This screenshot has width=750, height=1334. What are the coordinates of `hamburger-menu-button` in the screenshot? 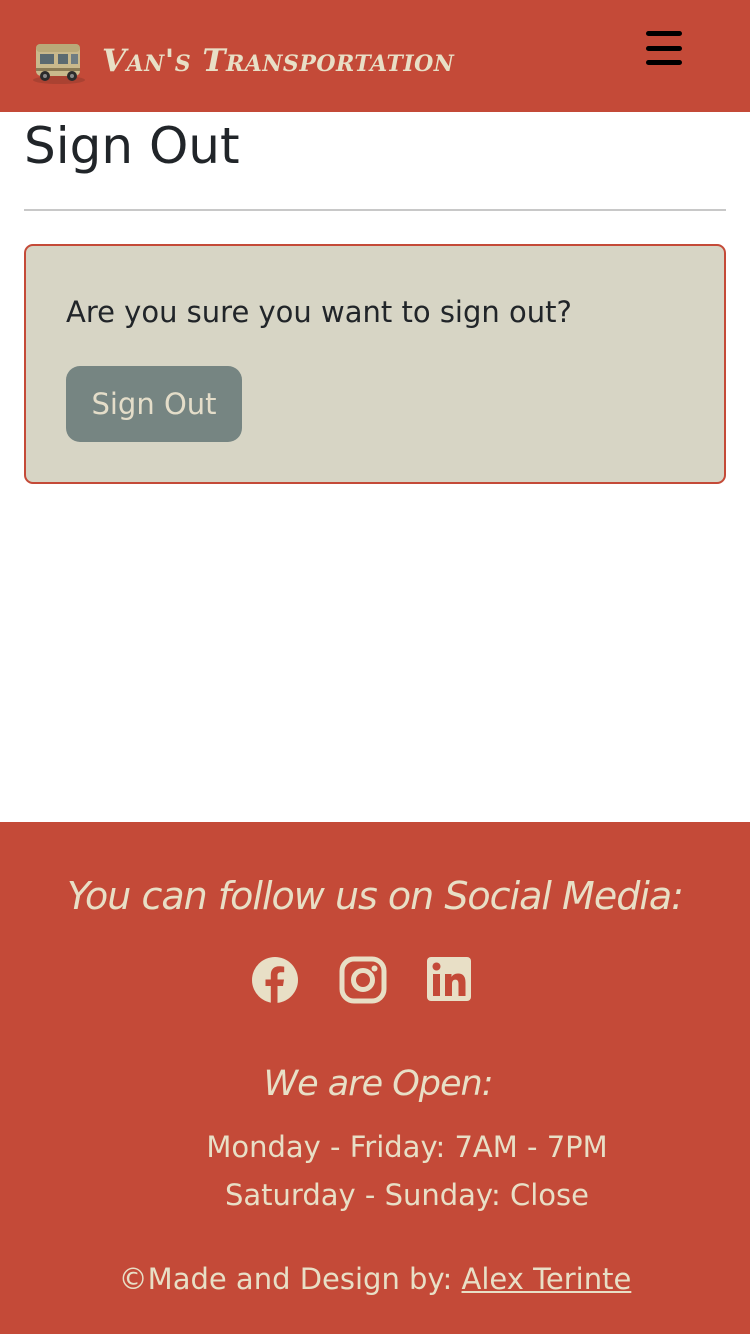 It's located at (664, 48).